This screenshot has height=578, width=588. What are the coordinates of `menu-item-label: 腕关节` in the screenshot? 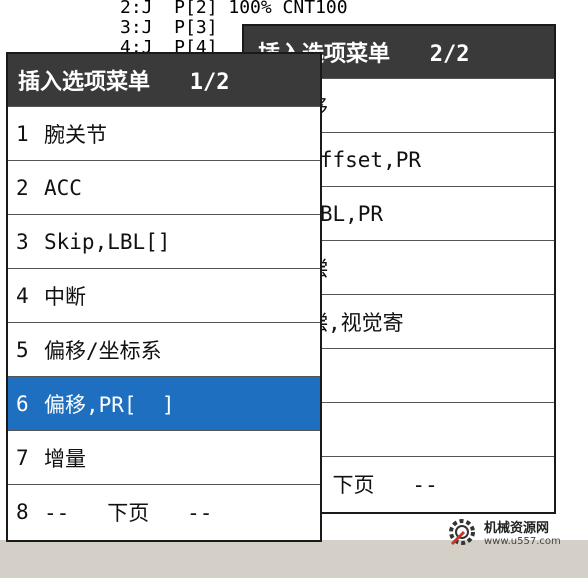 It's located at (75, 134).